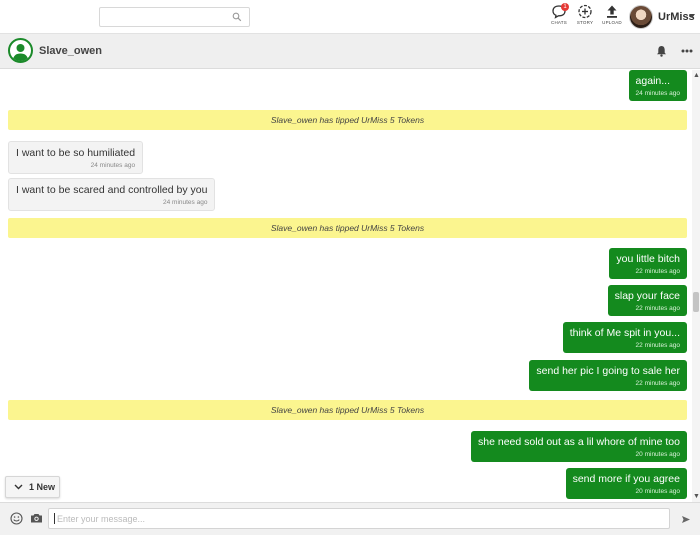 The image size is (700, 535). I want to click on contact-name: Slave_owen, so click(70, 51).